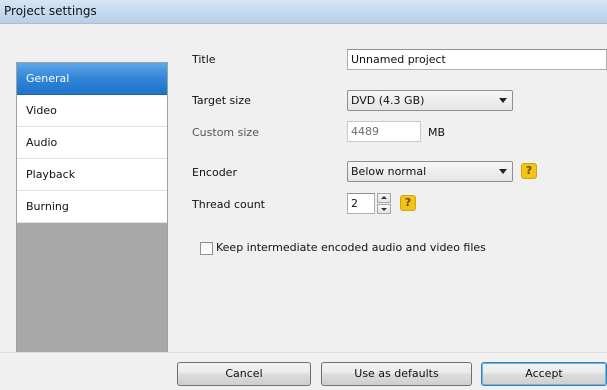 This screenshot has height=390, width=607. I want to click on button-bar: Cancel Use as defaults Accept, so click(303, 371).